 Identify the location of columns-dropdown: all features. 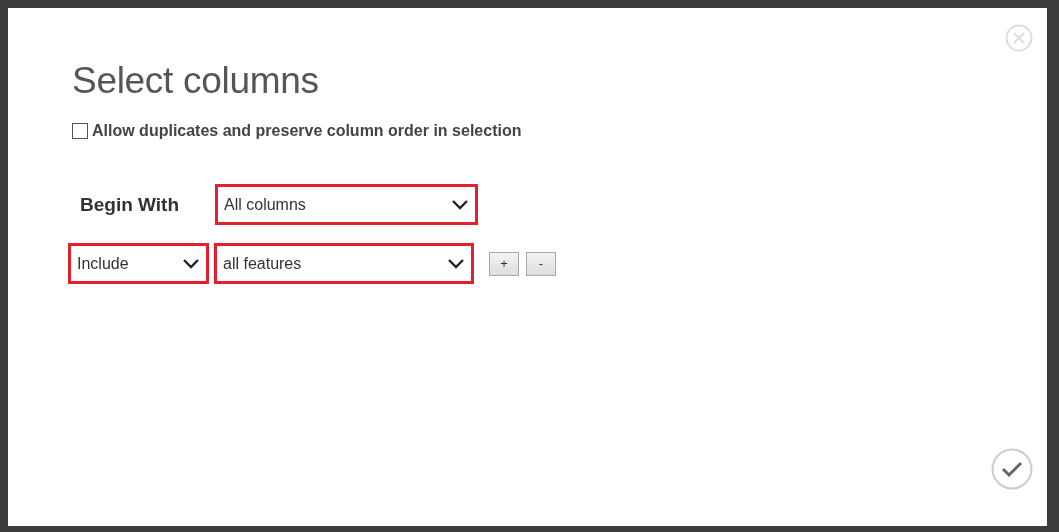
(344, 263).